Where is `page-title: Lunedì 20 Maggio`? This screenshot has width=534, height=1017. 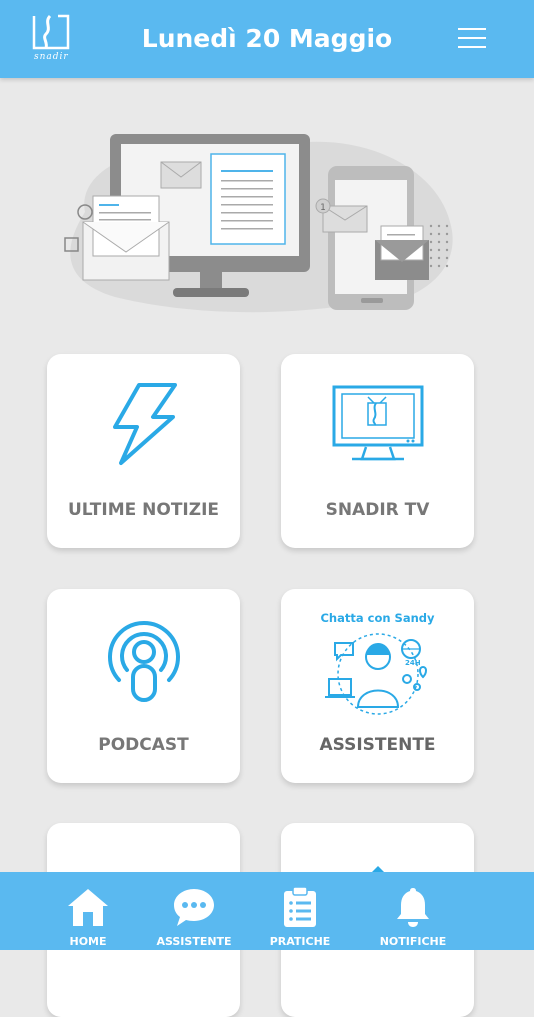 page-title: Lunedì 20 Maggio is located at coordinates (267, 38).